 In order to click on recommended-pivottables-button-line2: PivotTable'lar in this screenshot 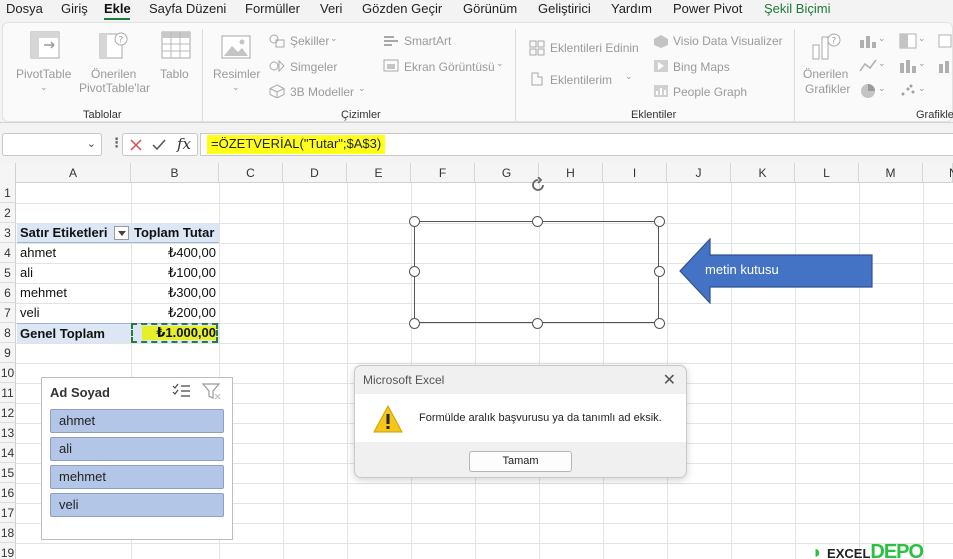, I will do `click(114, 88)`.